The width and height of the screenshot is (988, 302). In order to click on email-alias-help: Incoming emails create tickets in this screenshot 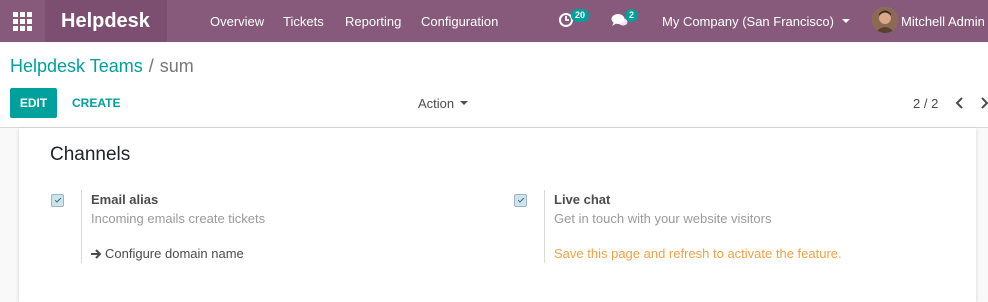, I will do `click(178, 218)`.